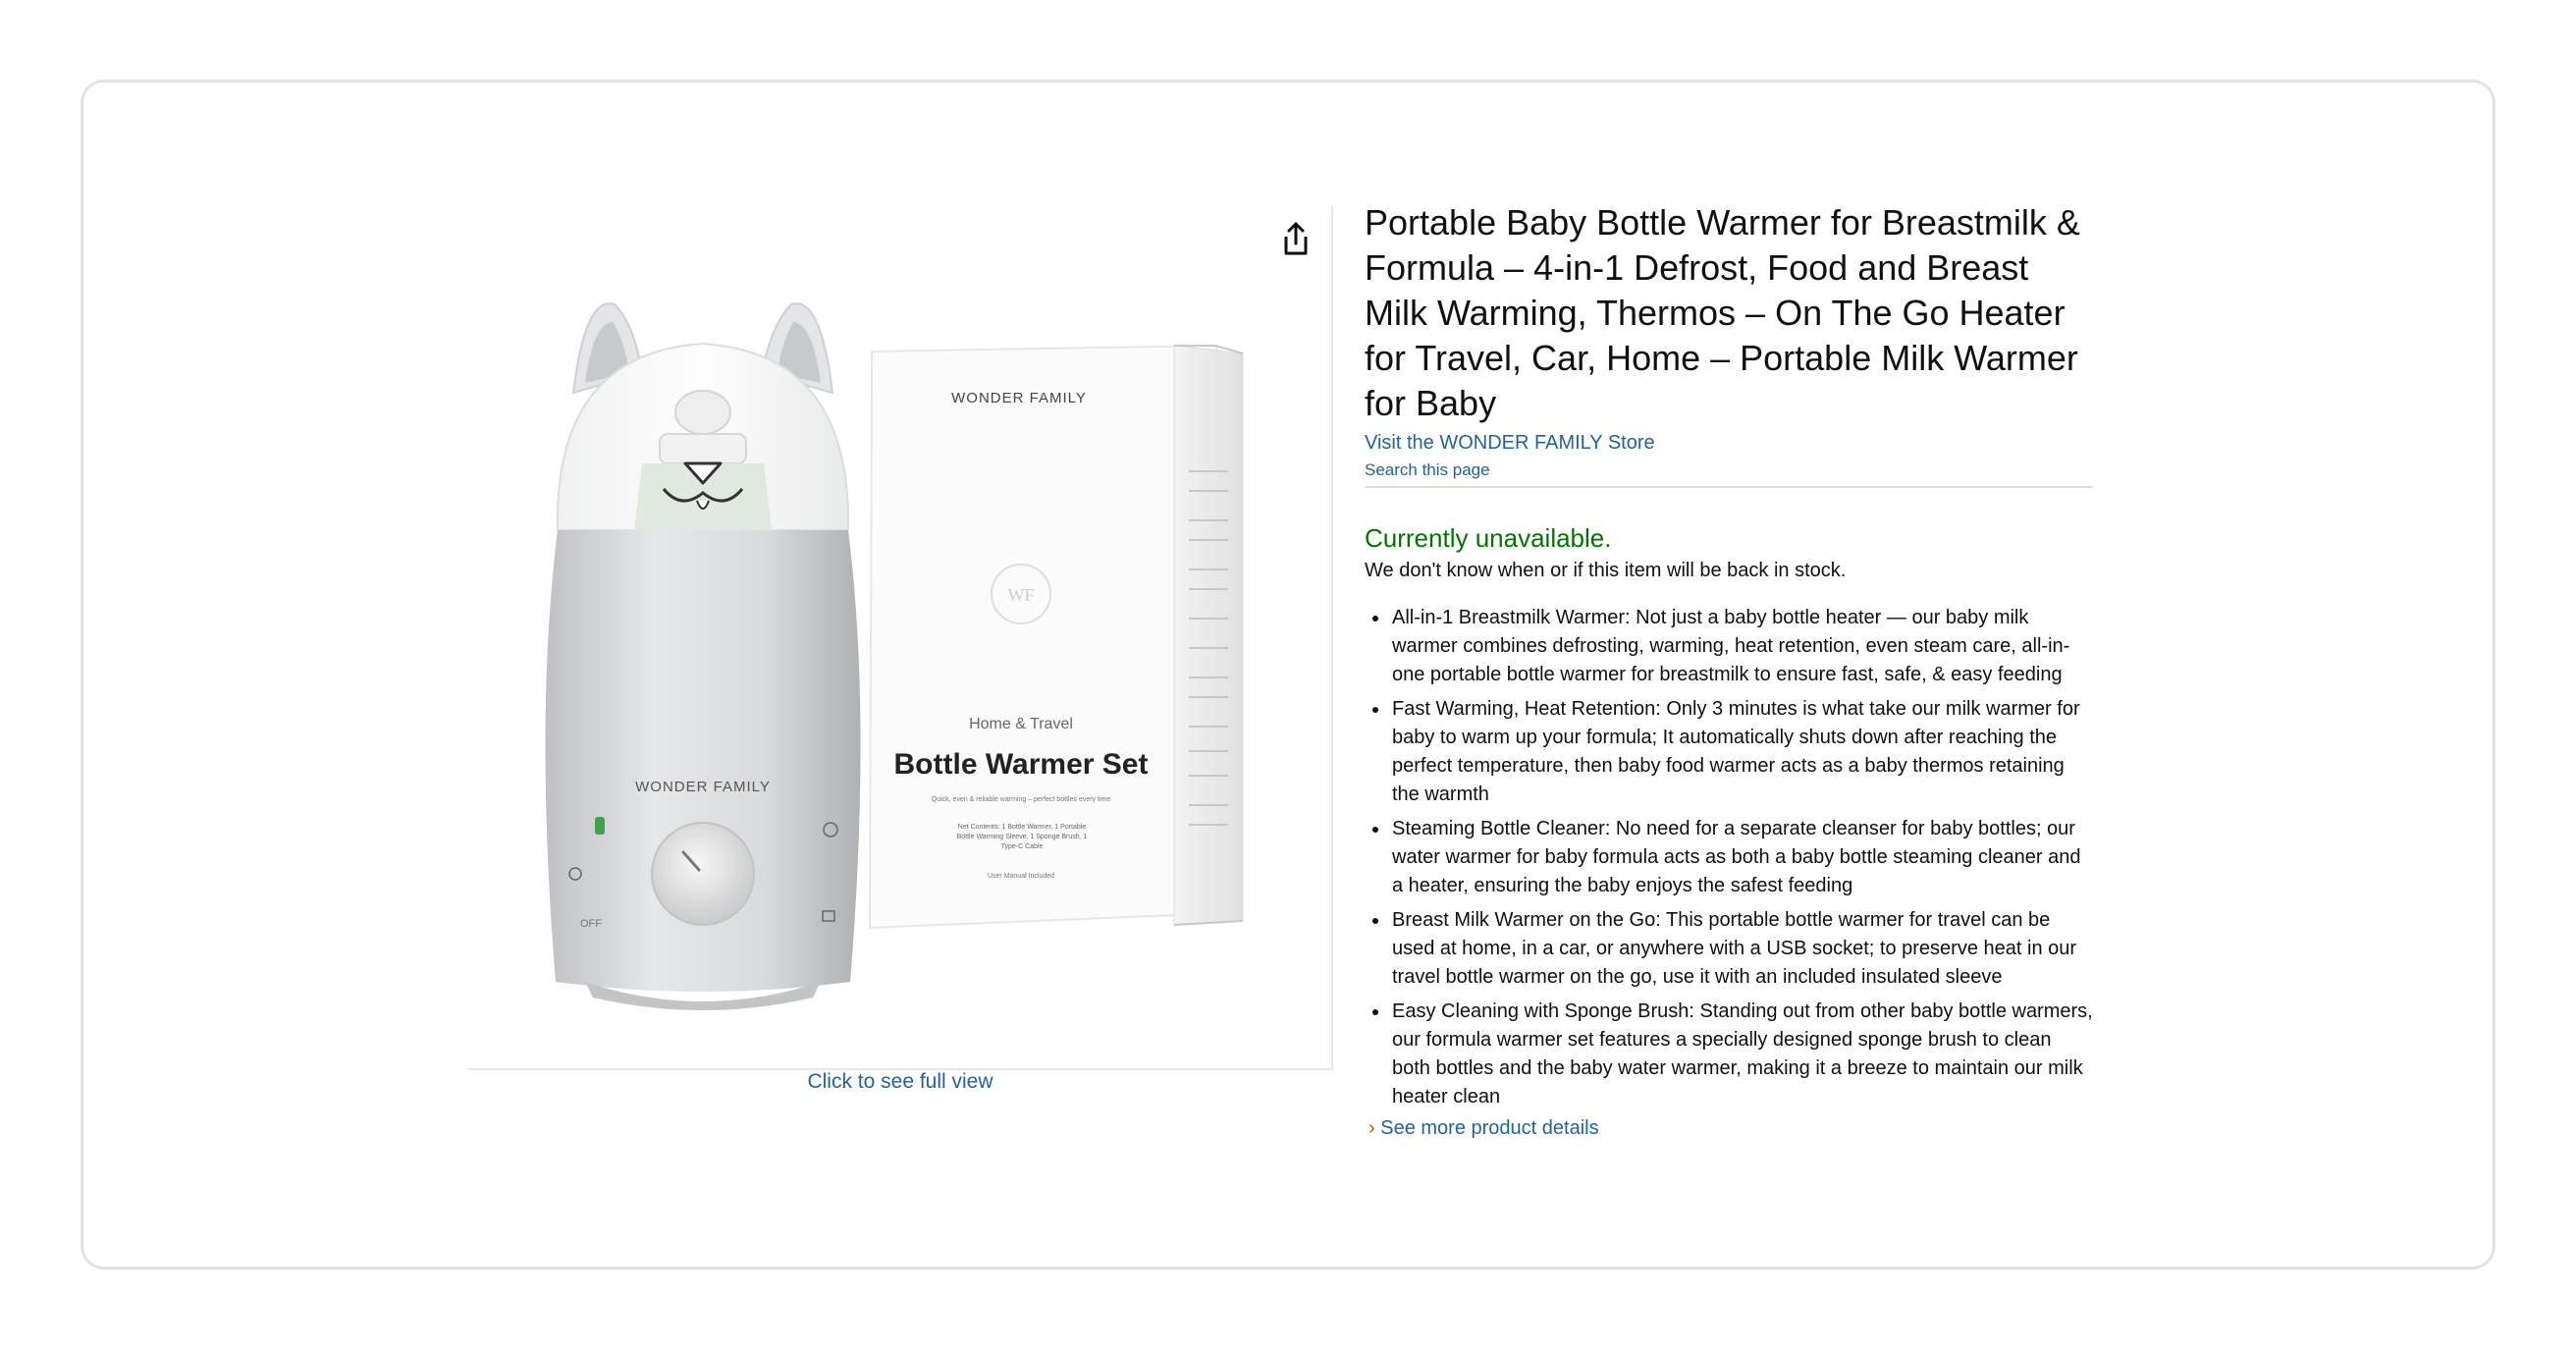  I want to click on device-brand-label: WONDER FAMILY, so click(703, 787).